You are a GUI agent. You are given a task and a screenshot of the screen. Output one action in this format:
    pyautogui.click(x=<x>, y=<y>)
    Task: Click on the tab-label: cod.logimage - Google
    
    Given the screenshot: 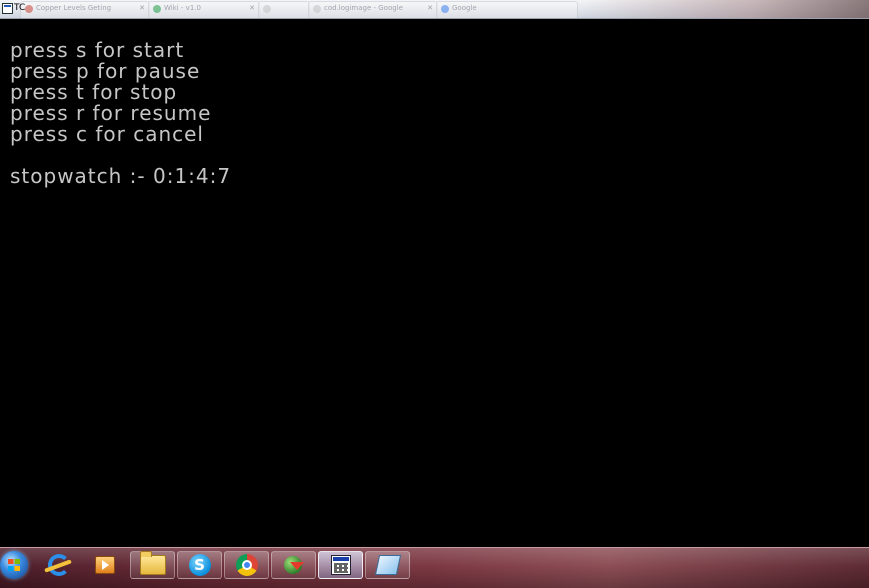 What is the action you would take?
    pyautogui.click(x=363, y=8)
    